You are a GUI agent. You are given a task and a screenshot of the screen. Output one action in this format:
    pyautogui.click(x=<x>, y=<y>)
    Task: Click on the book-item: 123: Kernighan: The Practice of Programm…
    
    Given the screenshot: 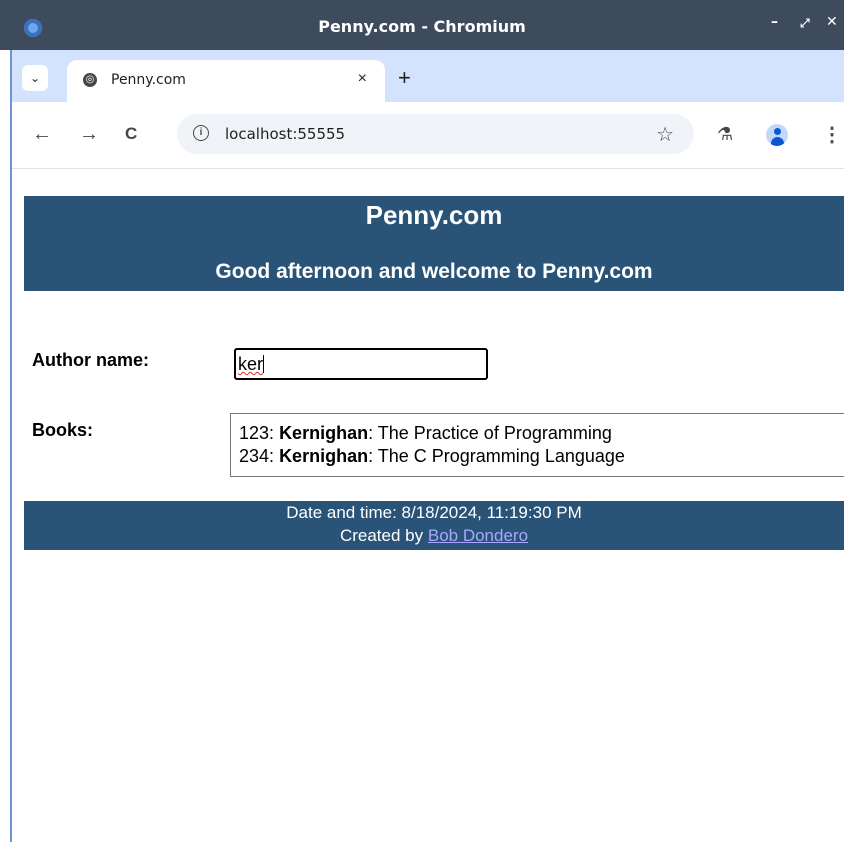 What is the action you would take?
    pyautogui.click(x=425, y=433)
    